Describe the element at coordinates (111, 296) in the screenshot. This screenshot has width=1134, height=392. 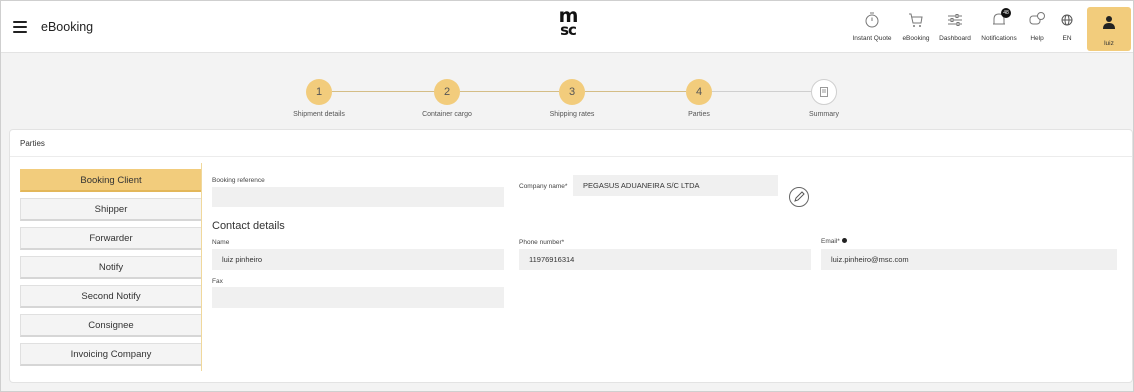
I see `tab-second-notify: Second Notify` at that location.